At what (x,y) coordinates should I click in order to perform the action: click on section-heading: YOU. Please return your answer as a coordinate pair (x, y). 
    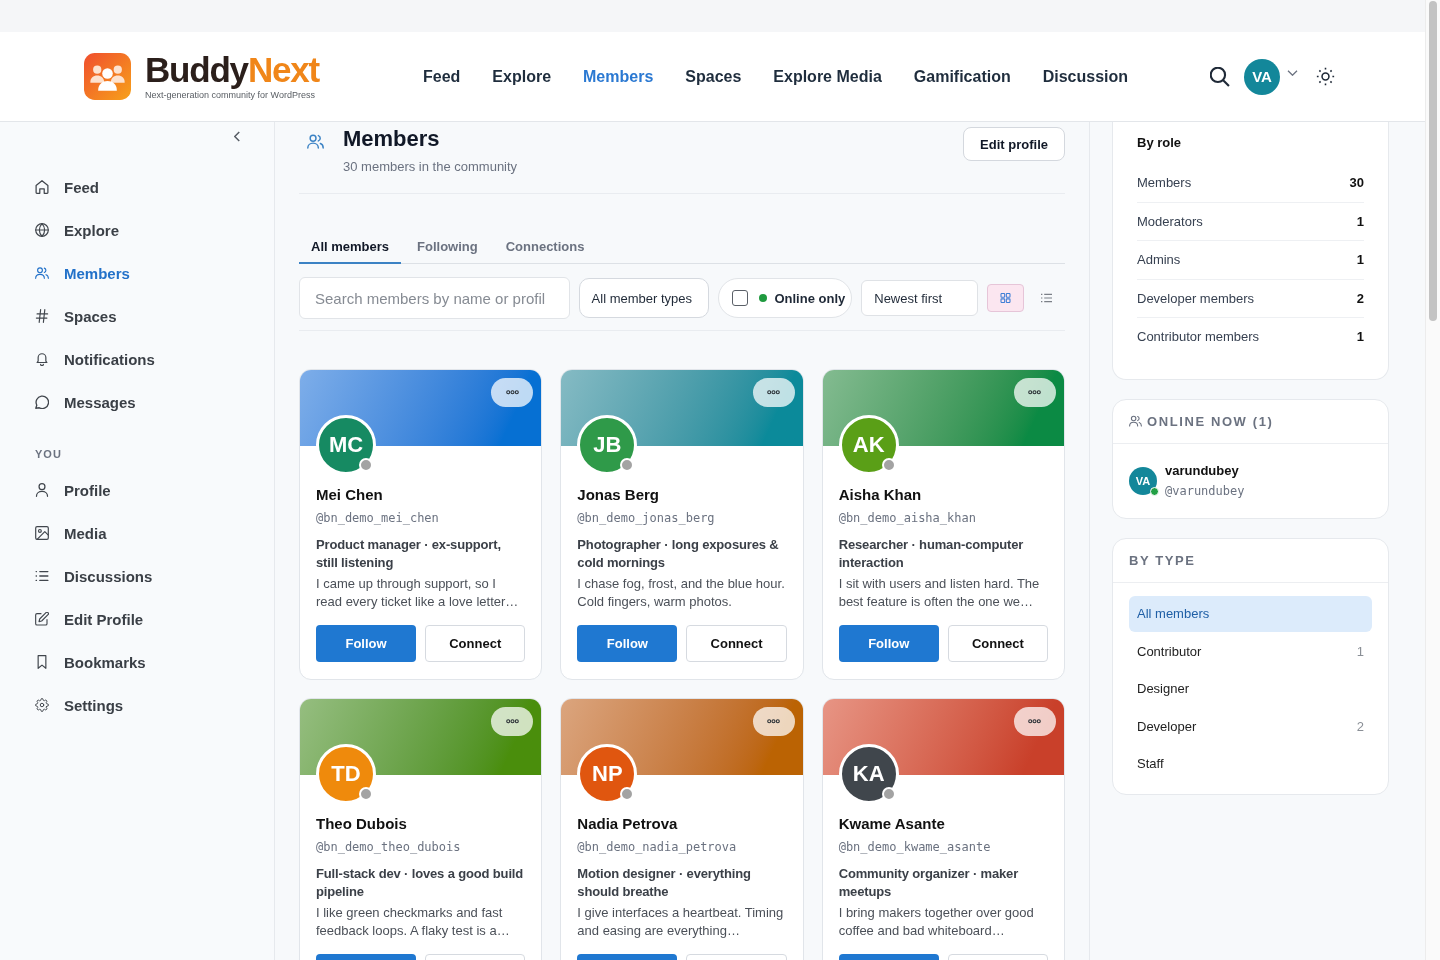
    Looking at the image, I should click on (48, 454).